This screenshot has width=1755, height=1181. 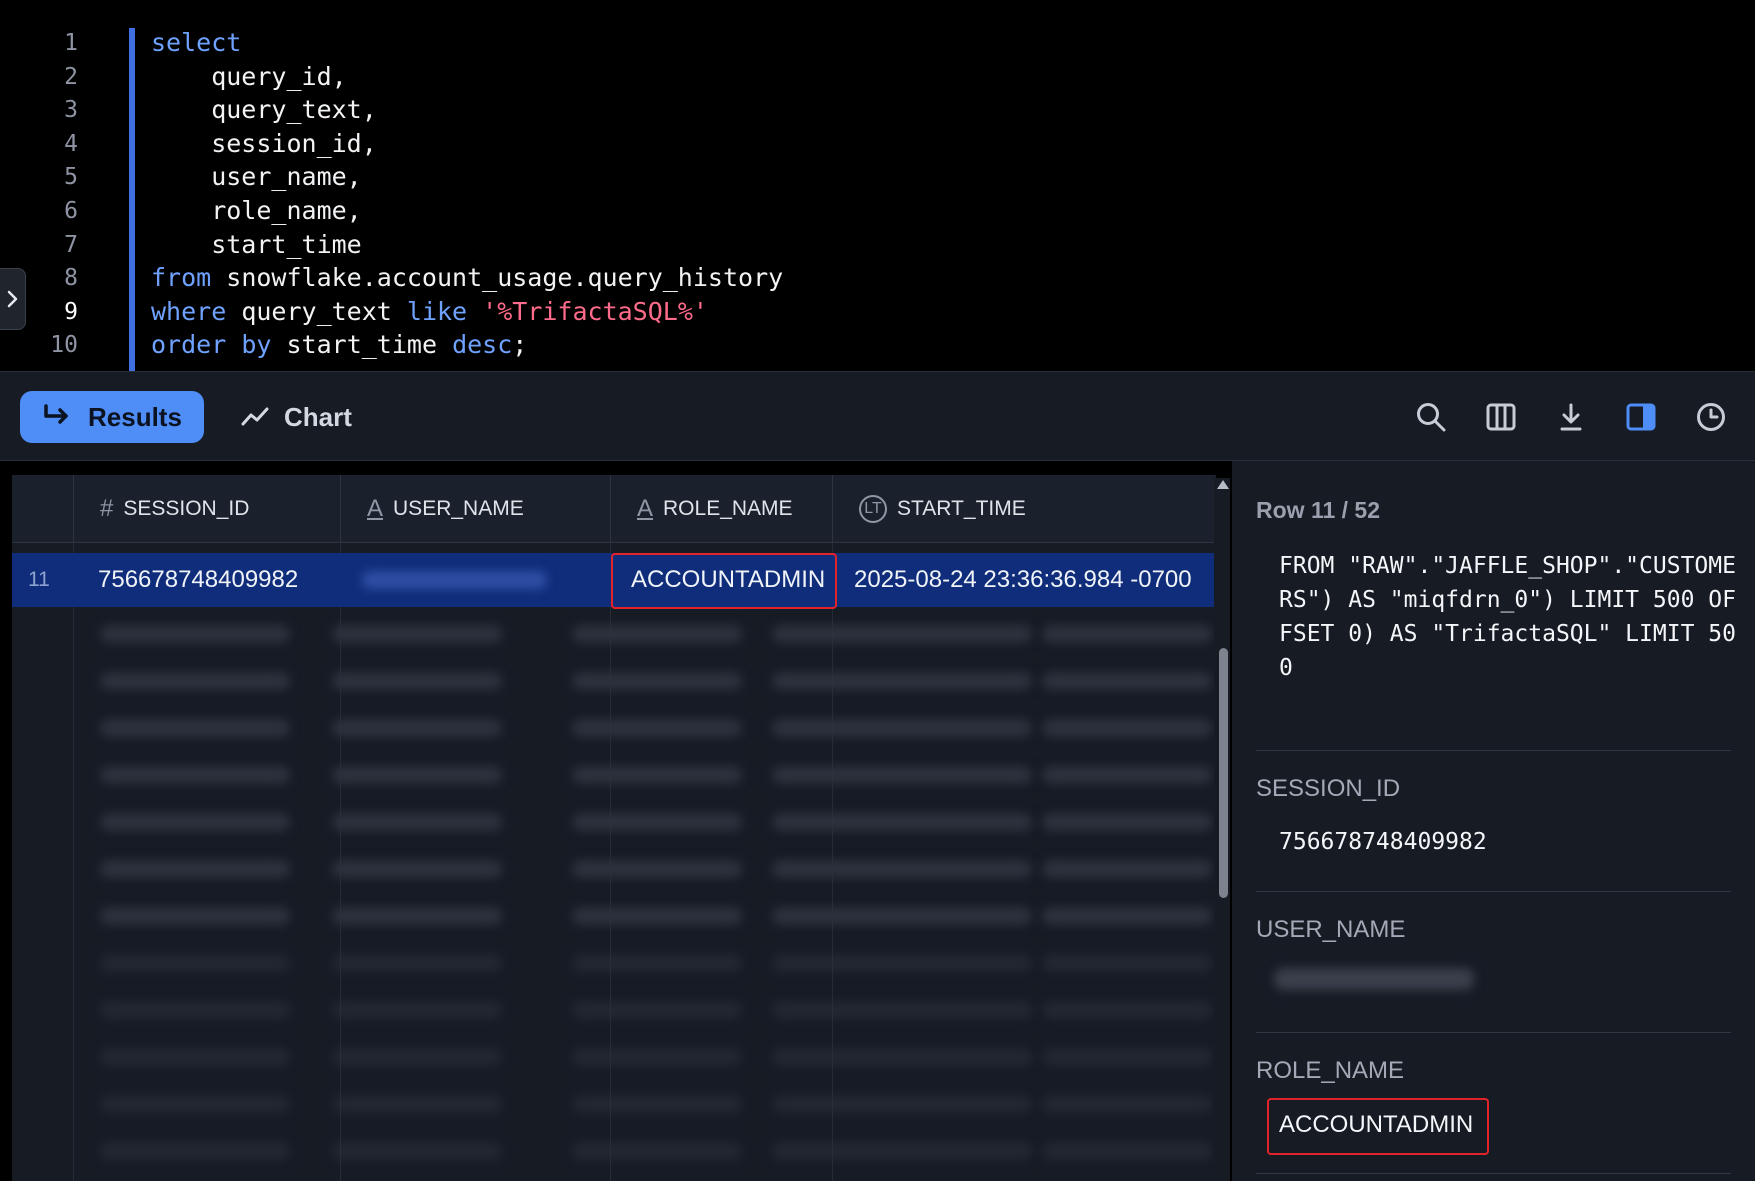 I want to click on columns-icon, so click(x=1501, y=417).